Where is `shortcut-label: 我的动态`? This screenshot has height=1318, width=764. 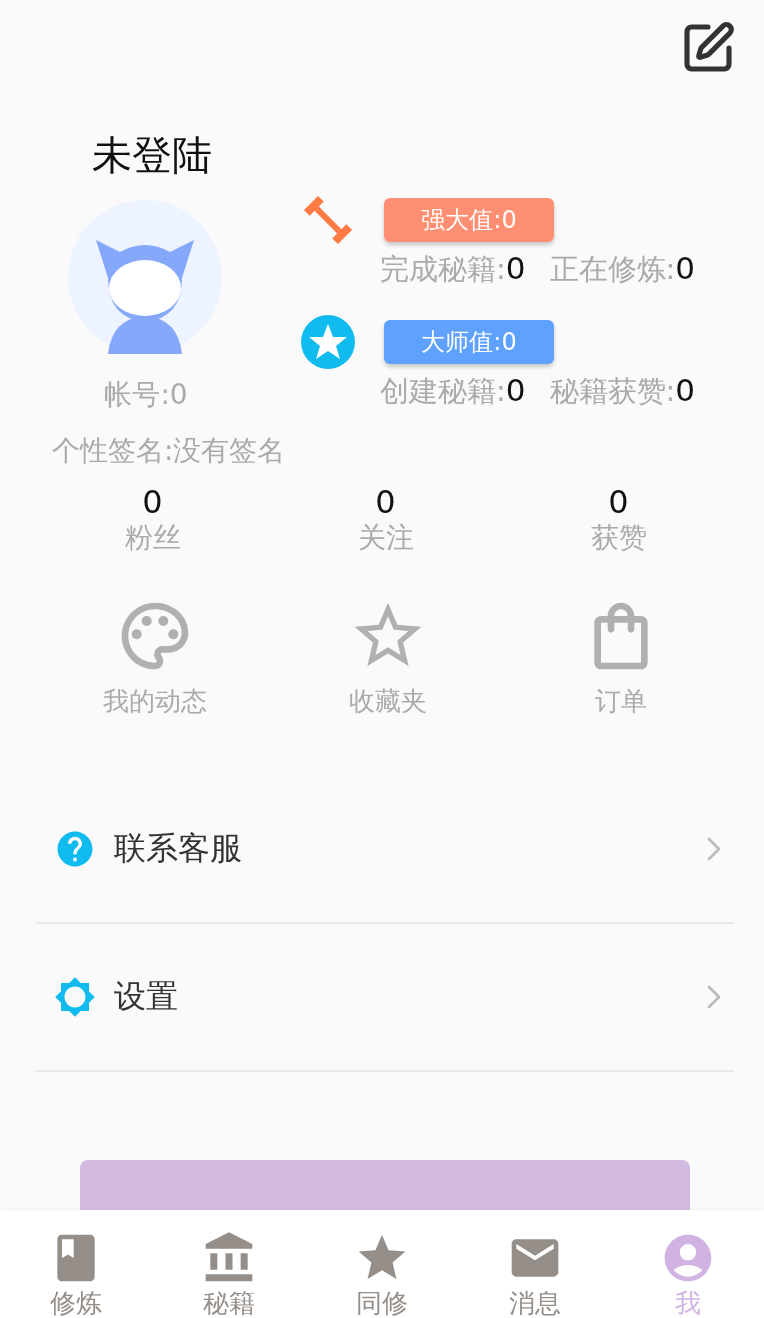
shortcut-label: 我的动态 is located at coordinates (154, 701).